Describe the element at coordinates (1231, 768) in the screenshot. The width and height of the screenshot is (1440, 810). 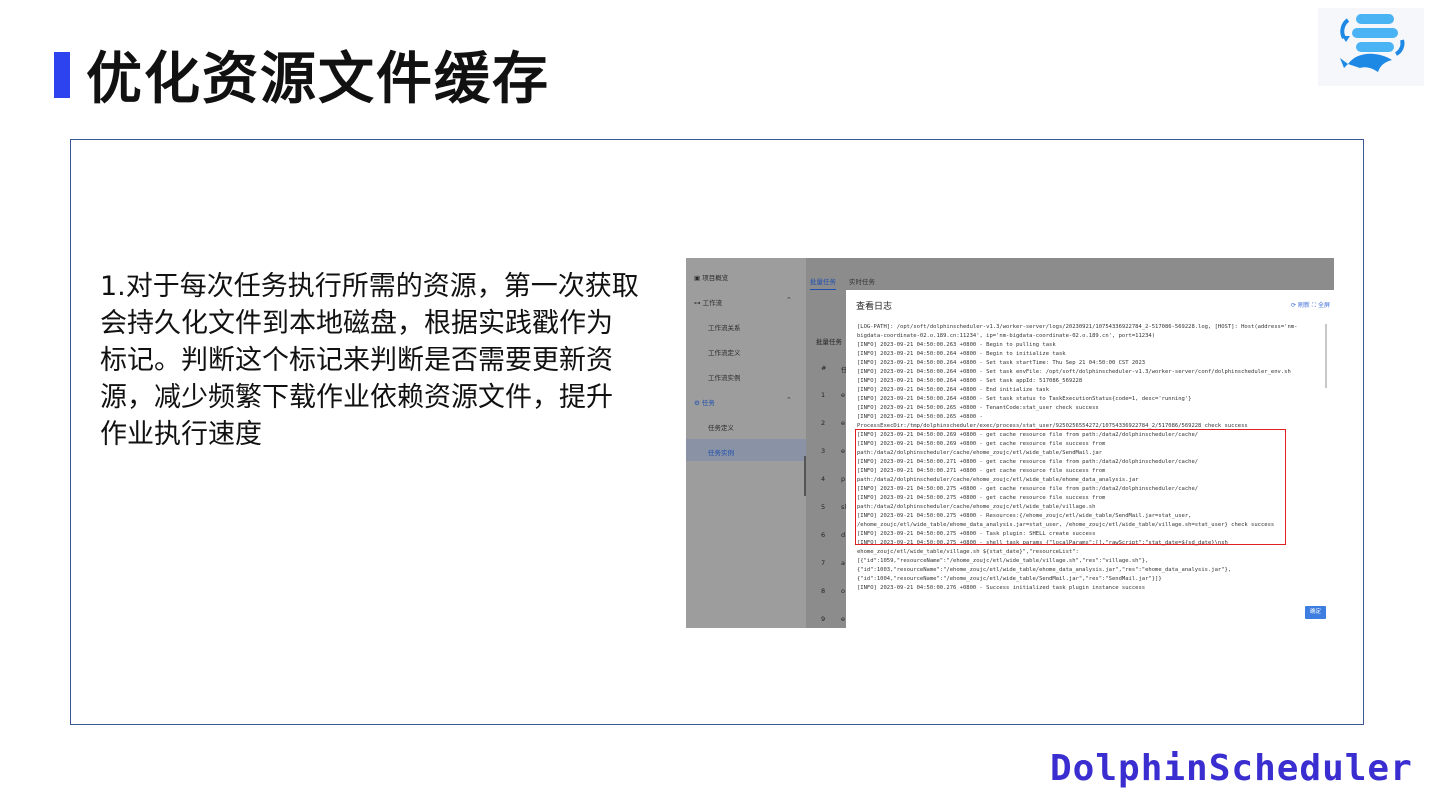
I see `brand-wordmark: DolphinScheduler` at that location.